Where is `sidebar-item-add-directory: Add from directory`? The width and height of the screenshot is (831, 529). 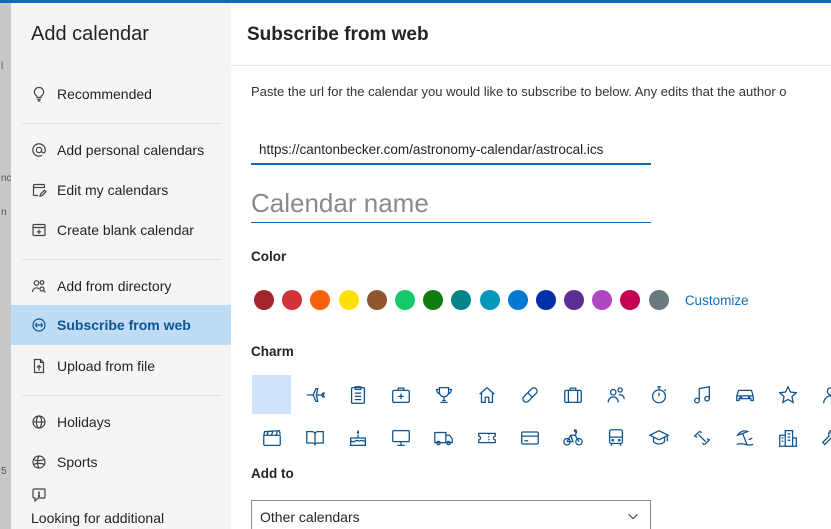
sidebar-item-add-directory: Add from directory is located at coordinates (121, 286).